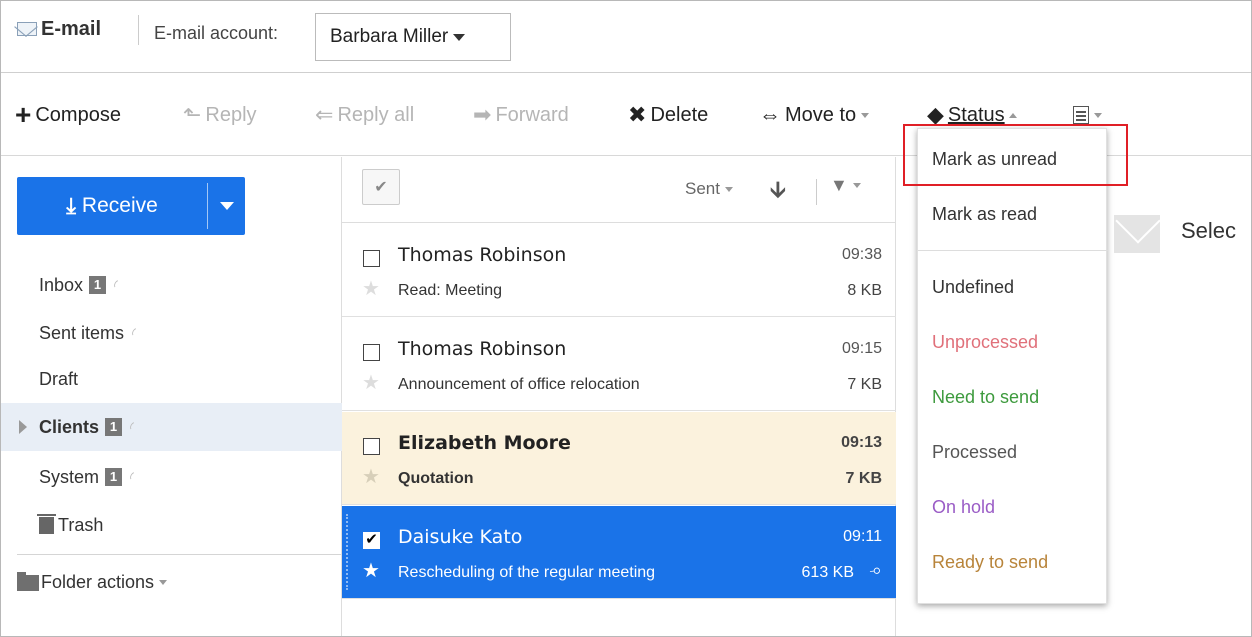 This screenshot has height=637, width=1252. What do you see at coordinates (179, 554) in the screenshot?
I see `sidebar-divider` at bounding box center [179, 554].